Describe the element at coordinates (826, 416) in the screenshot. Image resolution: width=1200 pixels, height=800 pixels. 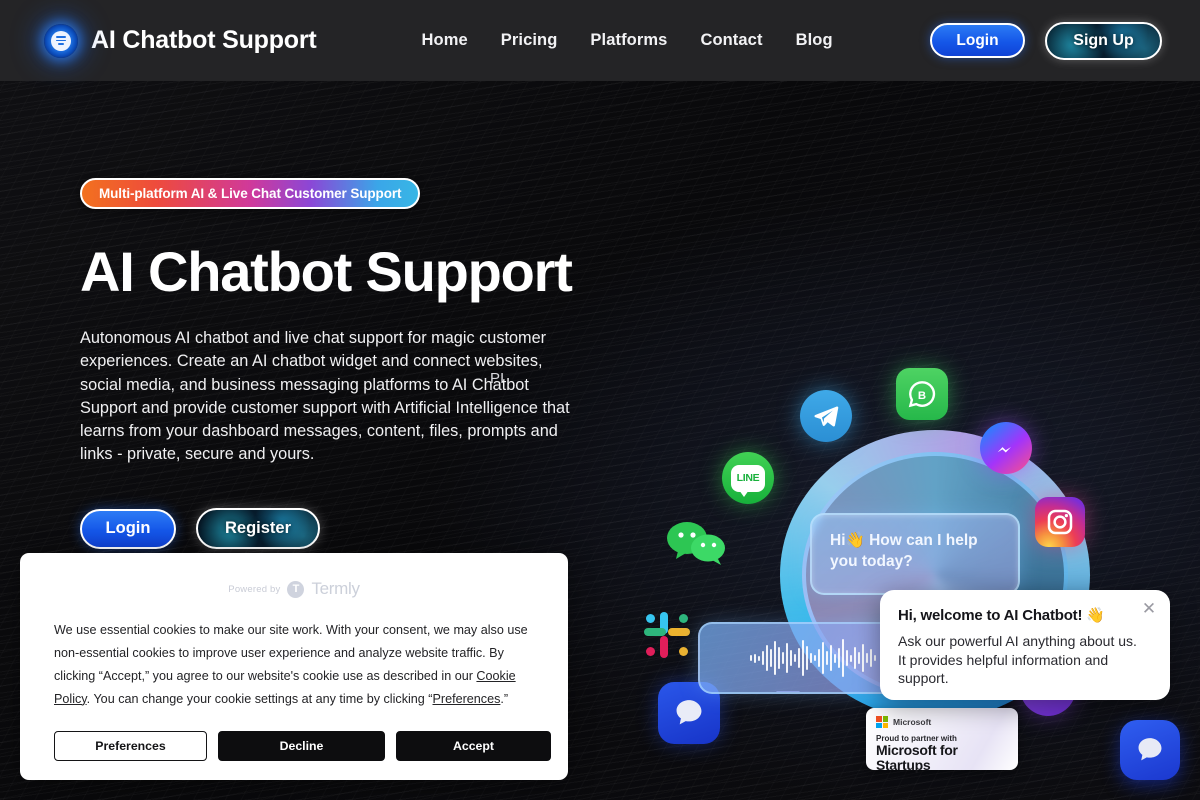
I see `telegram-icon` at that location.